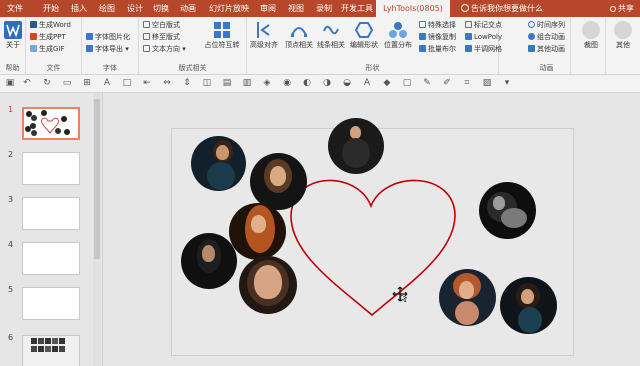 This screenshot has height=366, width=640. What do you see at coordinates (364, 45) in the screenshot?
I see `edit-shape-label: 编辑形状` at bounding box center [364, 45].